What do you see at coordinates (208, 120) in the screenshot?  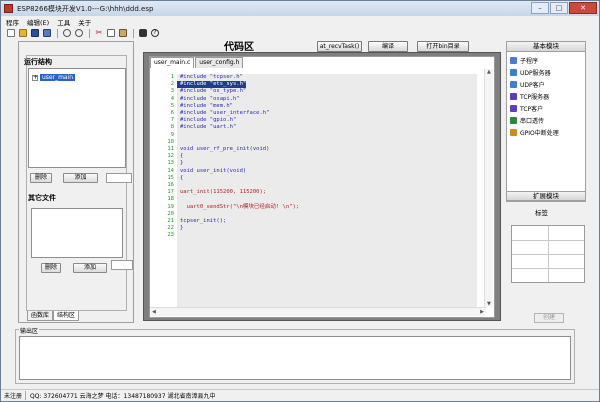 I see `line-text: #include "gpio.h"` at bounding box center [208, 120].